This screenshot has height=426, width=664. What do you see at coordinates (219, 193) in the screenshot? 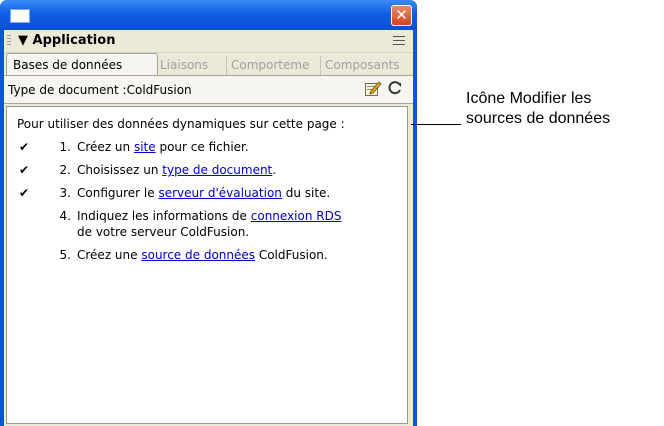
I see `testing-server-link: serveur d'évaluation` at bounding box center [219, 193].